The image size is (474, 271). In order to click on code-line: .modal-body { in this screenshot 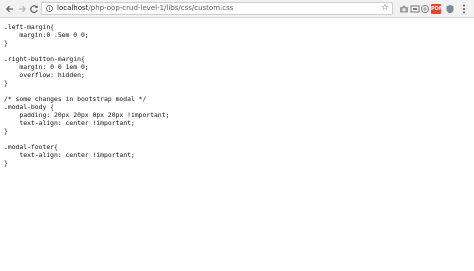, I will do `click(29, 107)`.